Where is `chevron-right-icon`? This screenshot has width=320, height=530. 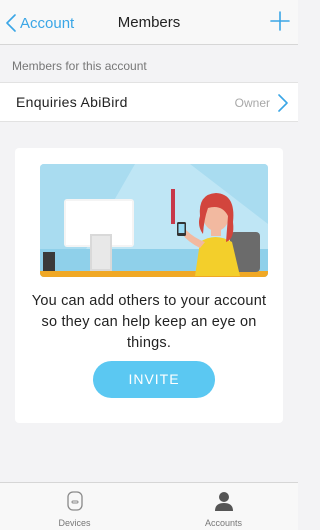 chevron-right-icon is located at coordinates (283, 103).